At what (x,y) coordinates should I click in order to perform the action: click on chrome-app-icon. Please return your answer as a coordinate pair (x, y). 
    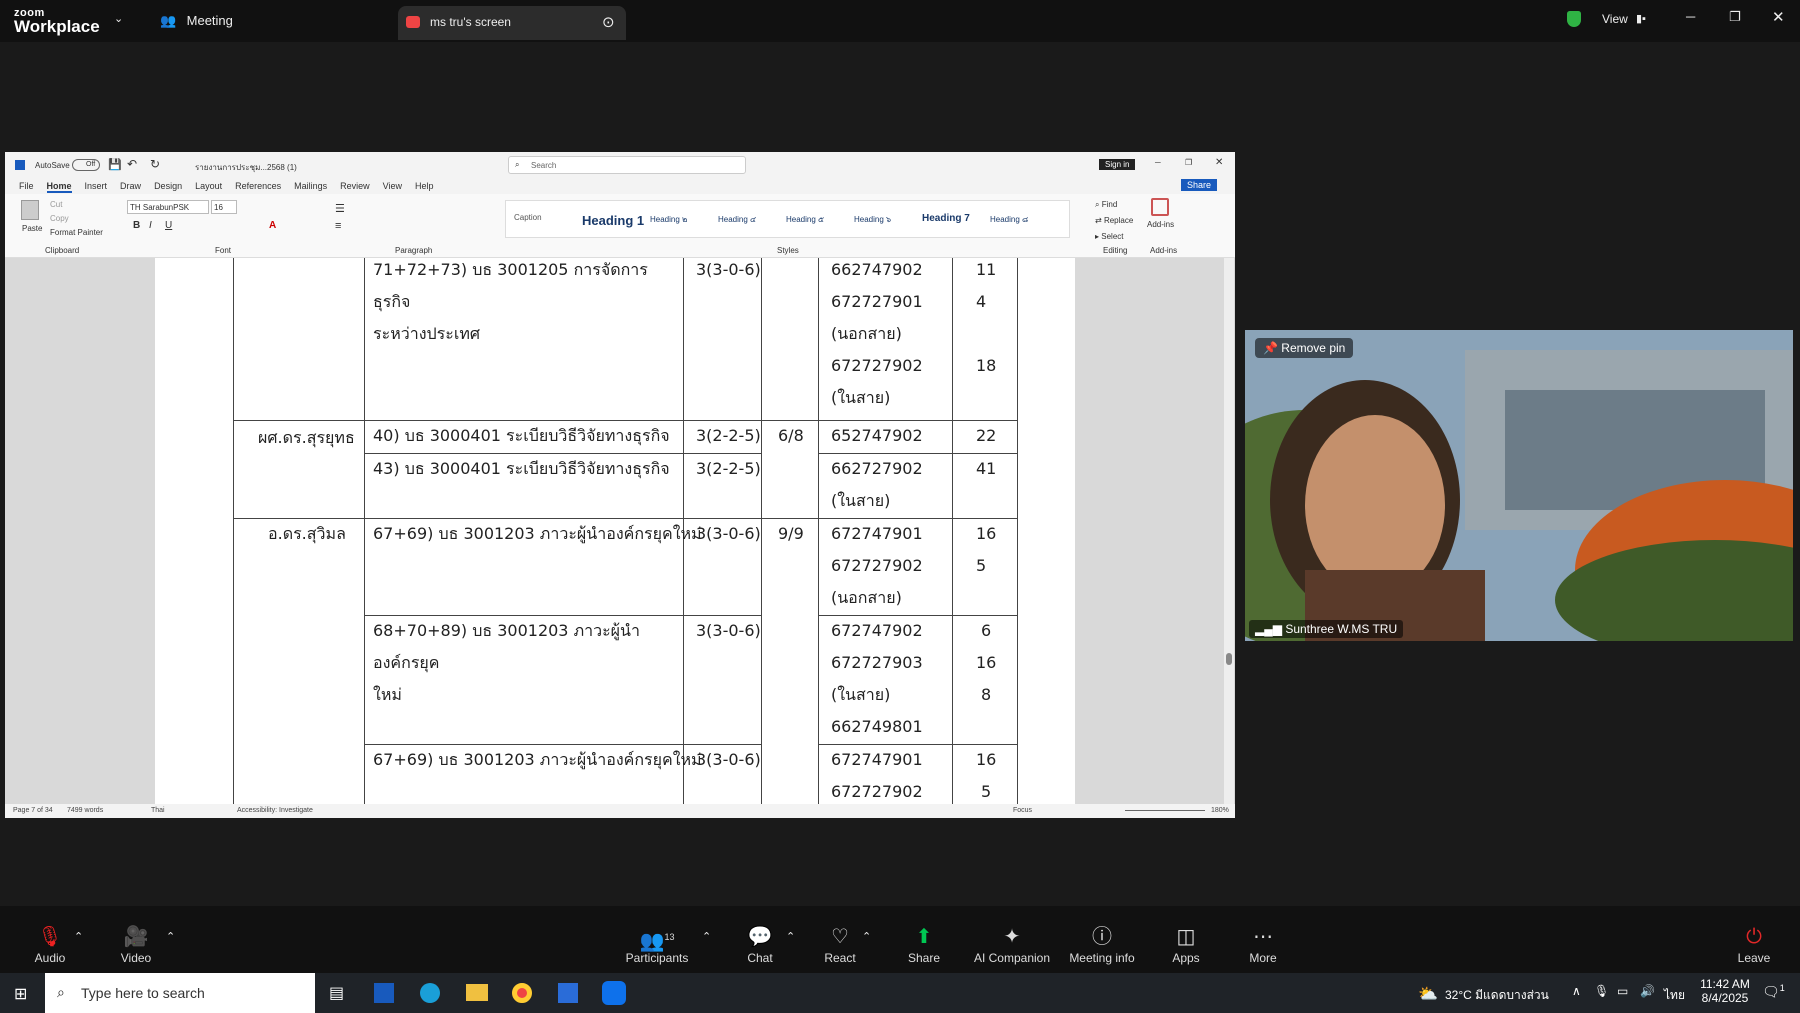
    Looking at the image, I should click on (522, 993).